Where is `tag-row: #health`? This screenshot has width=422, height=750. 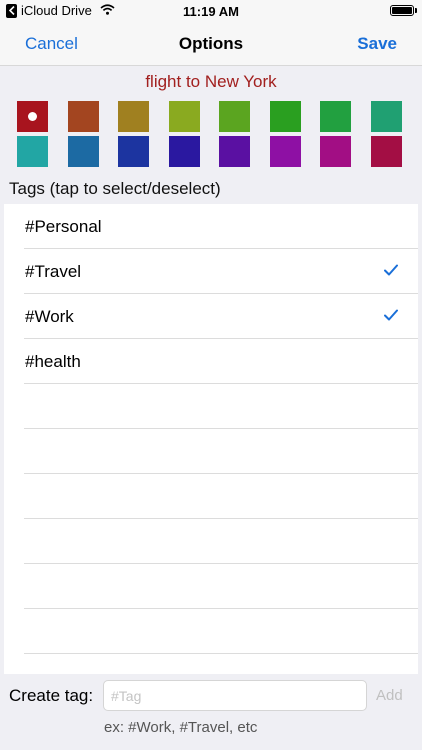 tag-row: #health is located at coordinates (221, 361).